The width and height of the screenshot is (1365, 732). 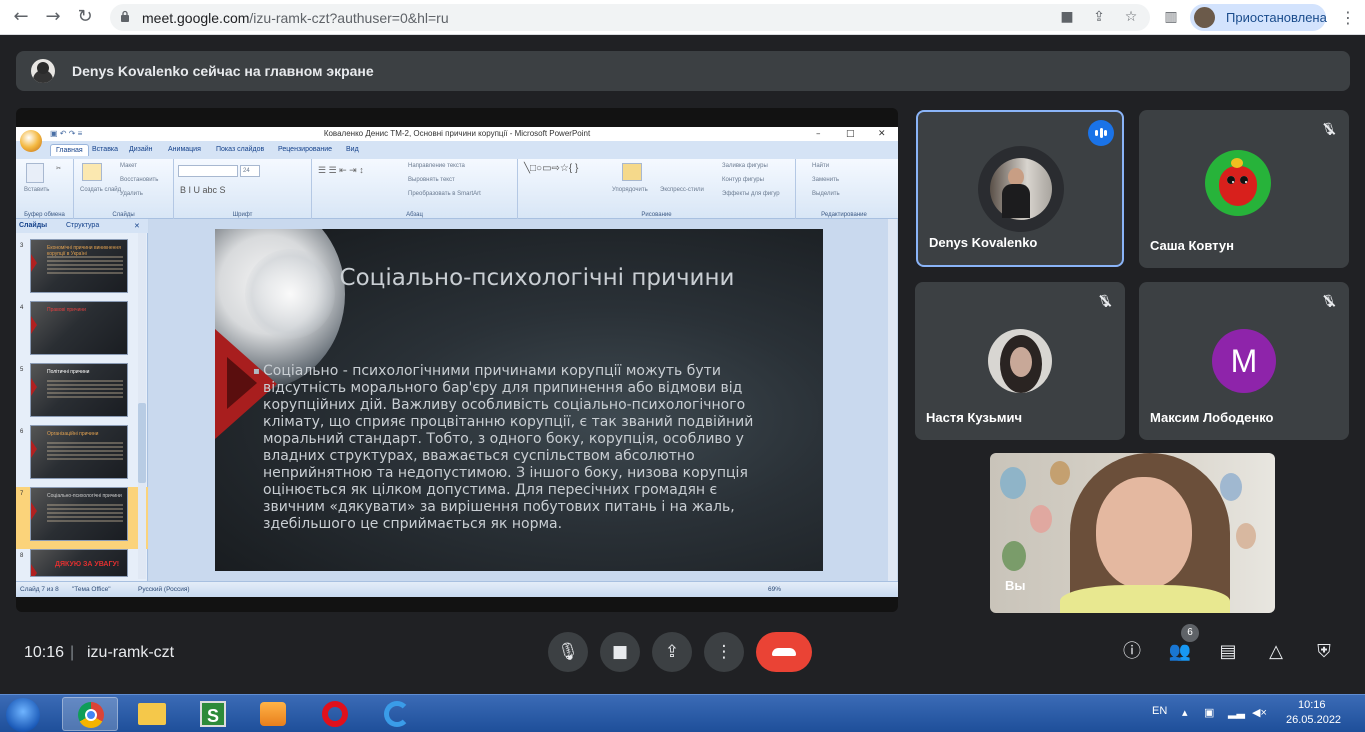 What do you see at coordinates (431, 180) in the screenshot?
I see `pp-align-text: Выровнять текст` at bounding box center [431, 180].